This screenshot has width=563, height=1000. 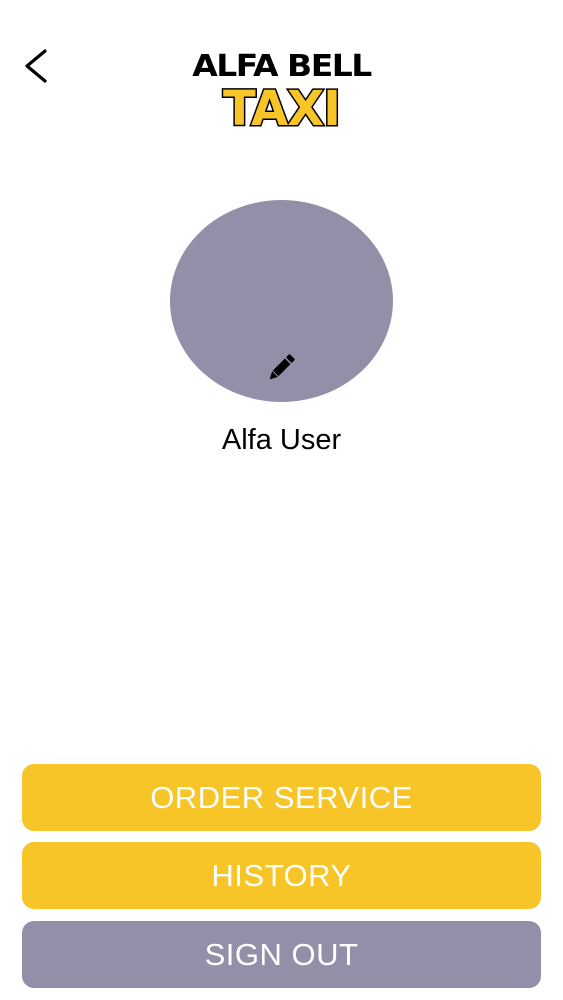 What do you see at coordinates (281, 954) in the screenshot?
I see `sign-out-button: SIGN OUT` at bounding box center [281, 954].